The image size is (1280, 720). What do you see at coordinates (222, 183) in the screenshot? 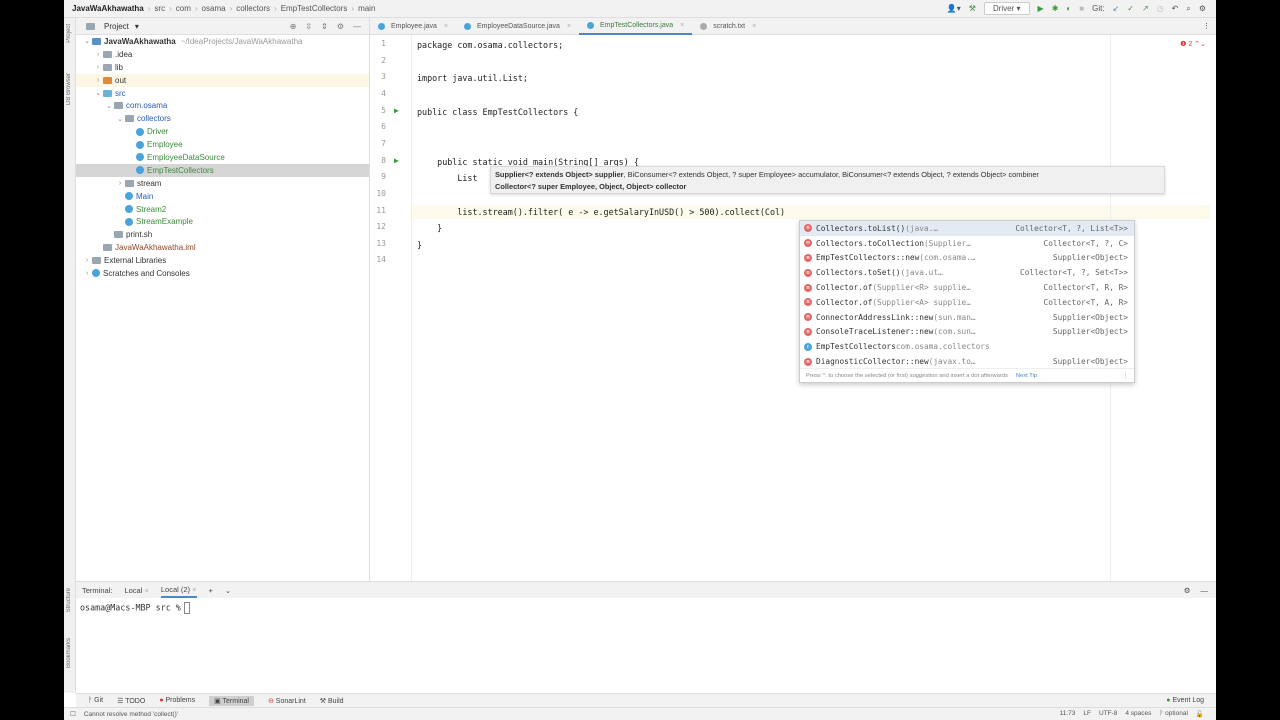
I see `tree-item: › stream` at bounding box center [222, 183].